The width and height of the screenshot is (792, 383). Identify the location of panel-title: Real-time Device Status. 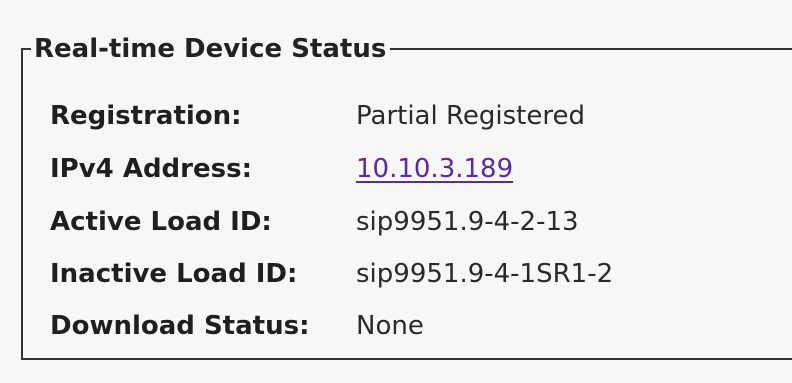
(211, 49).